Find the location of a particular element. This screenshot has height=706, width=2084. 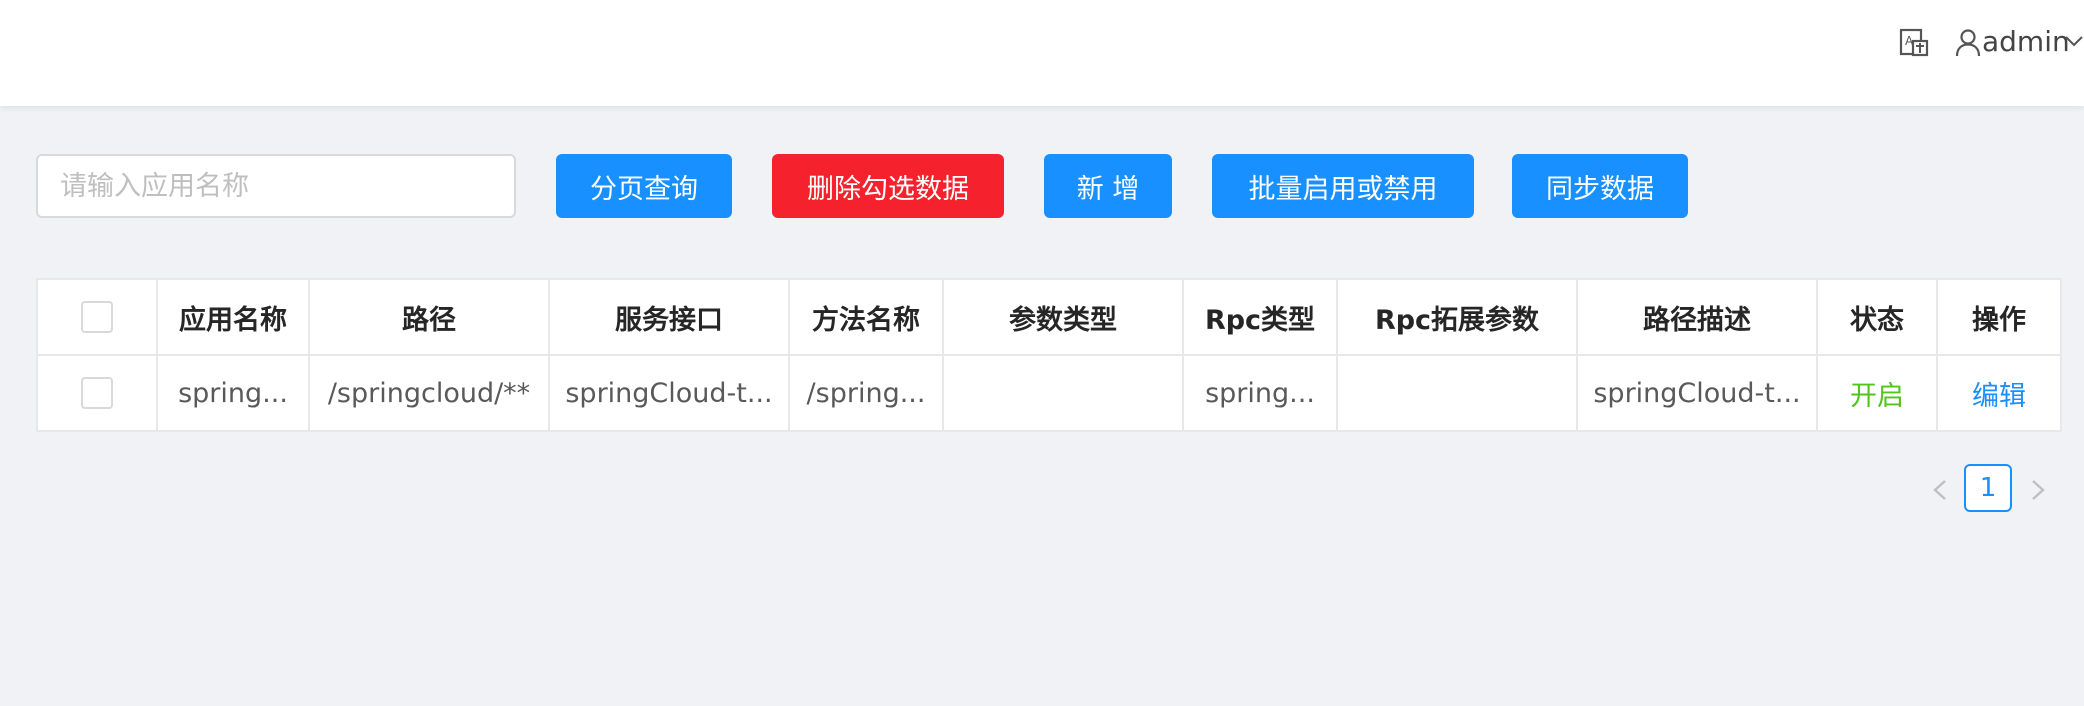

param-types-cell is located at coordinates (1063, 393).